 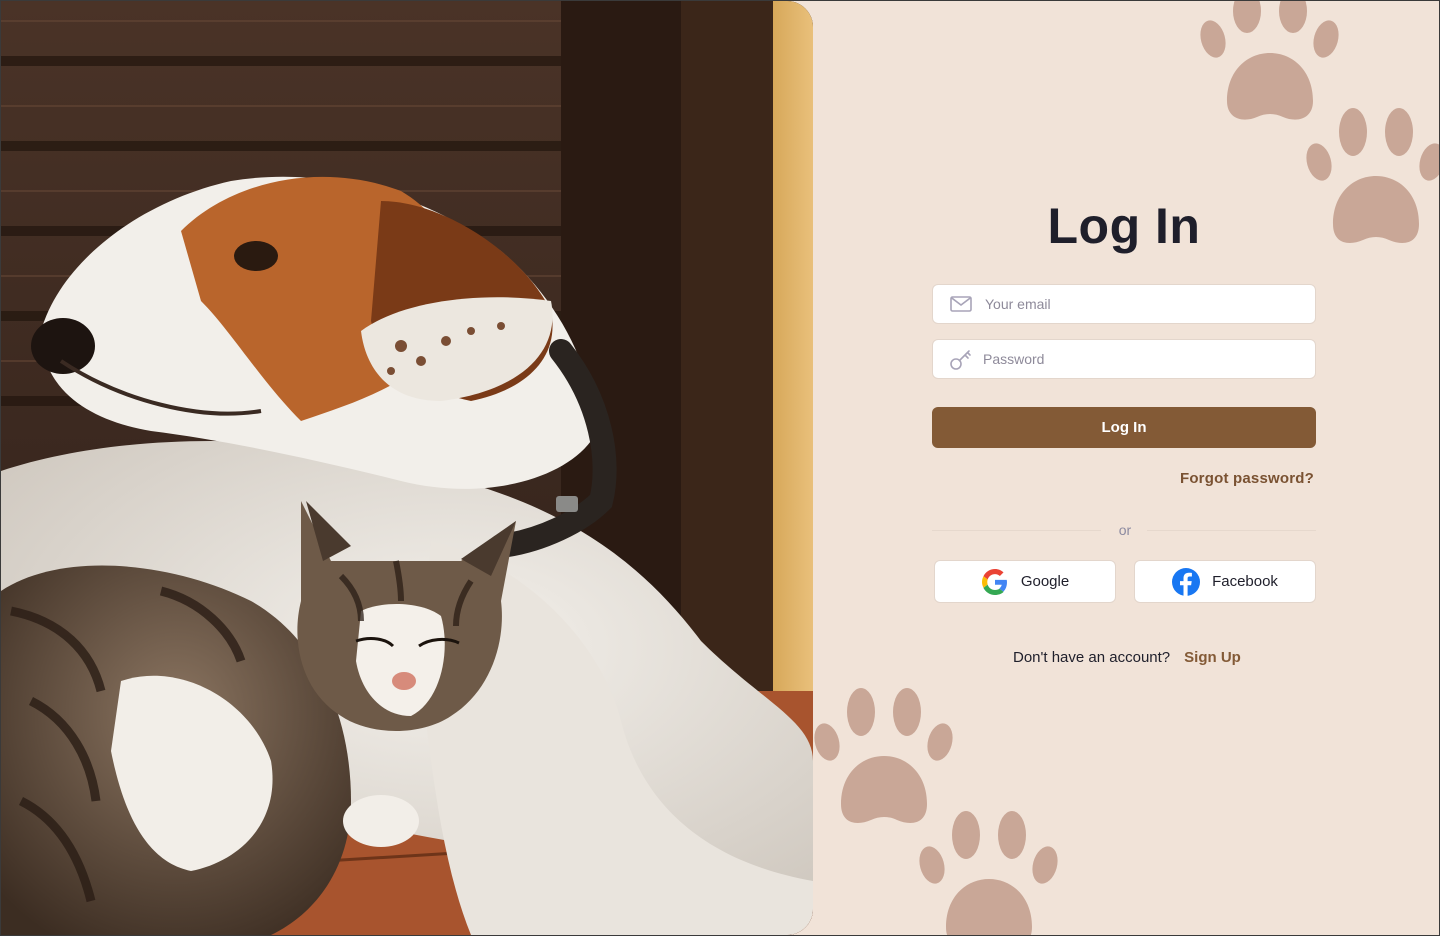 I want to click on signup-row: Don't have an account? Sign Up, so click(x=1127, y=657).